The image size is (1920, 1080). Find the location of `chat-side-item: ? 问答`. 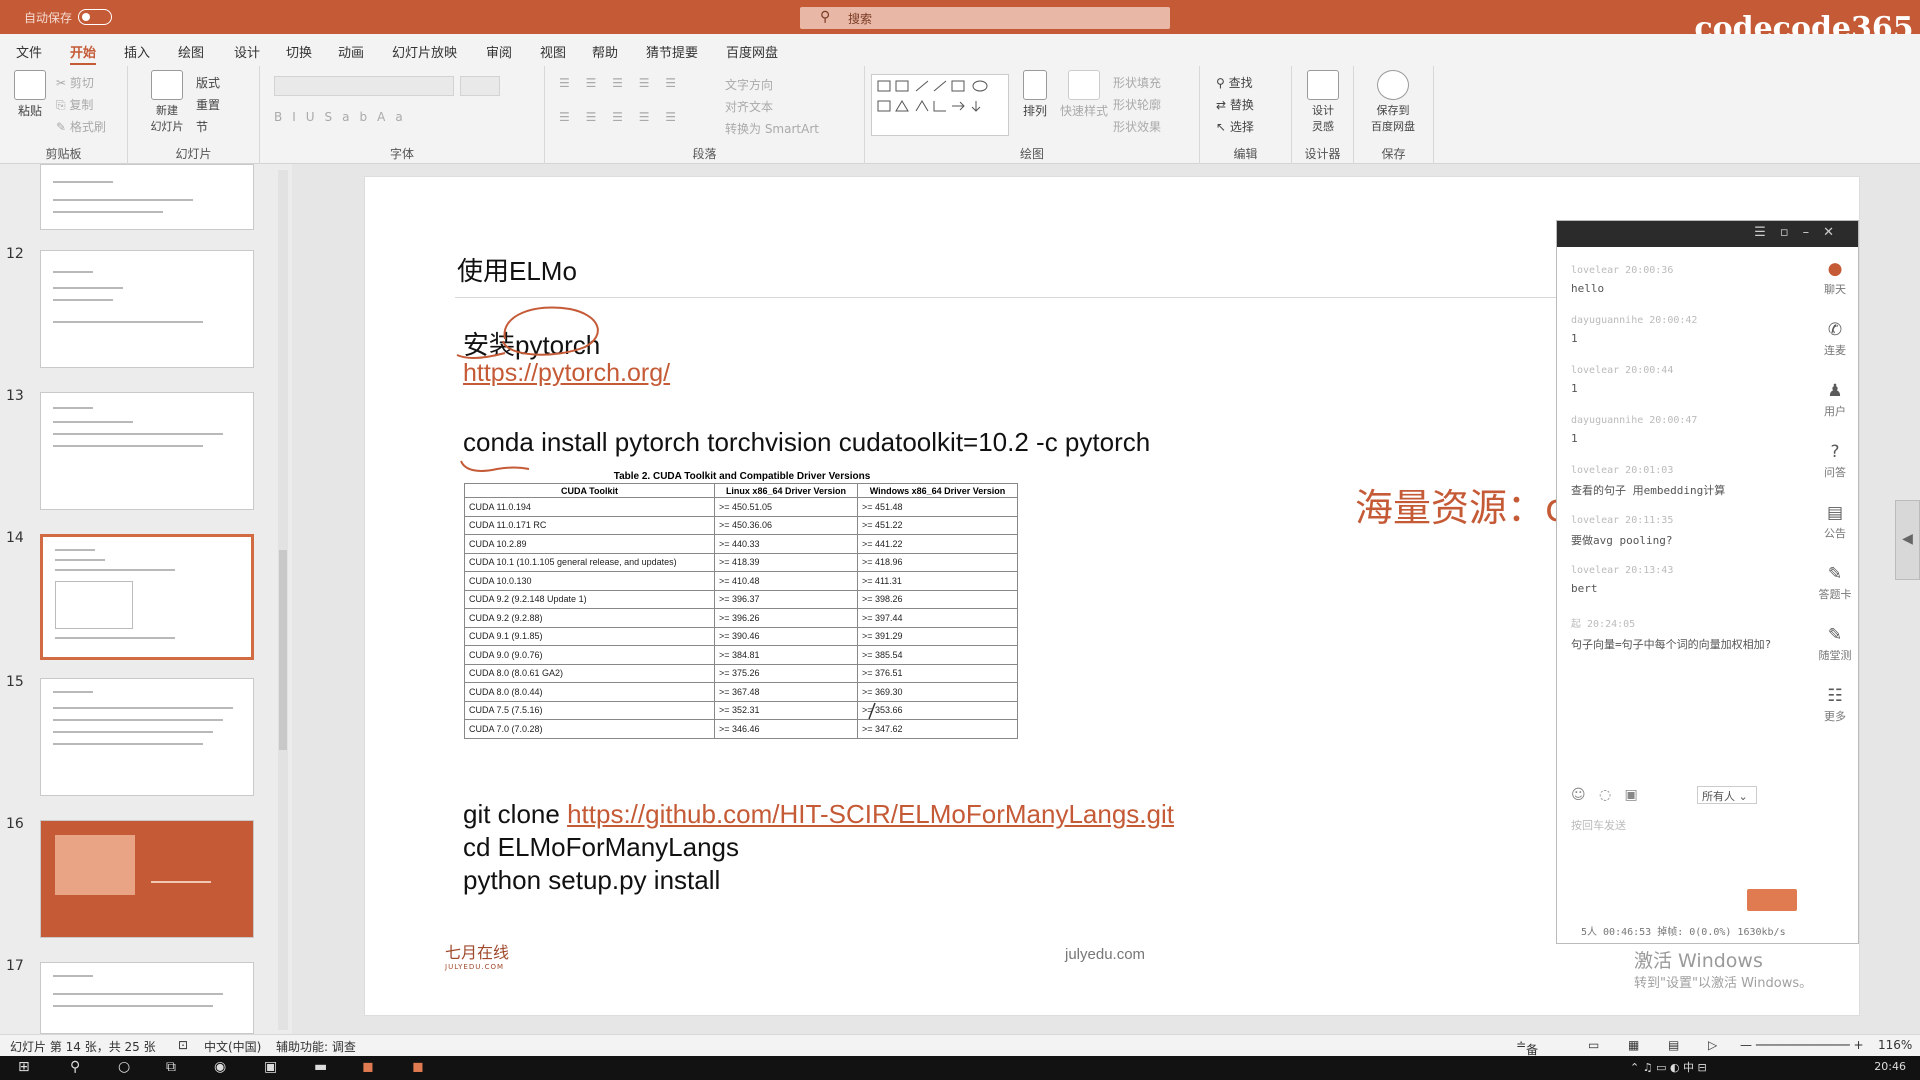

chat-side-item: ? 问答 is located at coordinates (1835, 461).